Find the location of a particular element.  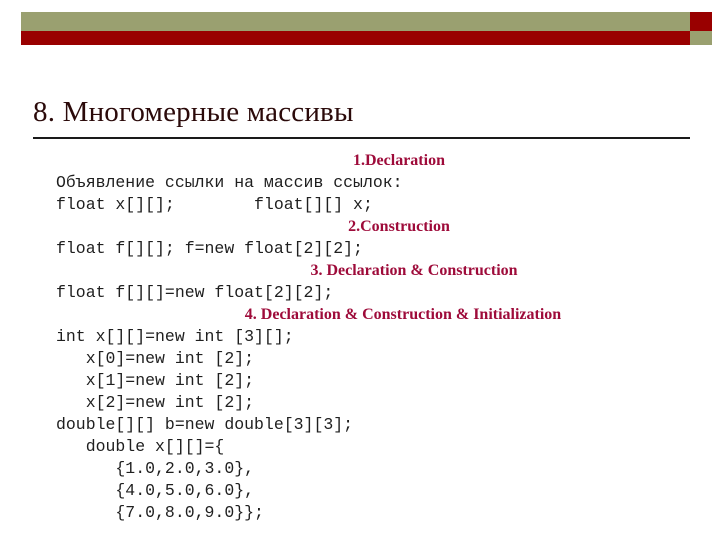

code-line: {4.0,5.0,6.0}, is located at coordinates (155, 490).